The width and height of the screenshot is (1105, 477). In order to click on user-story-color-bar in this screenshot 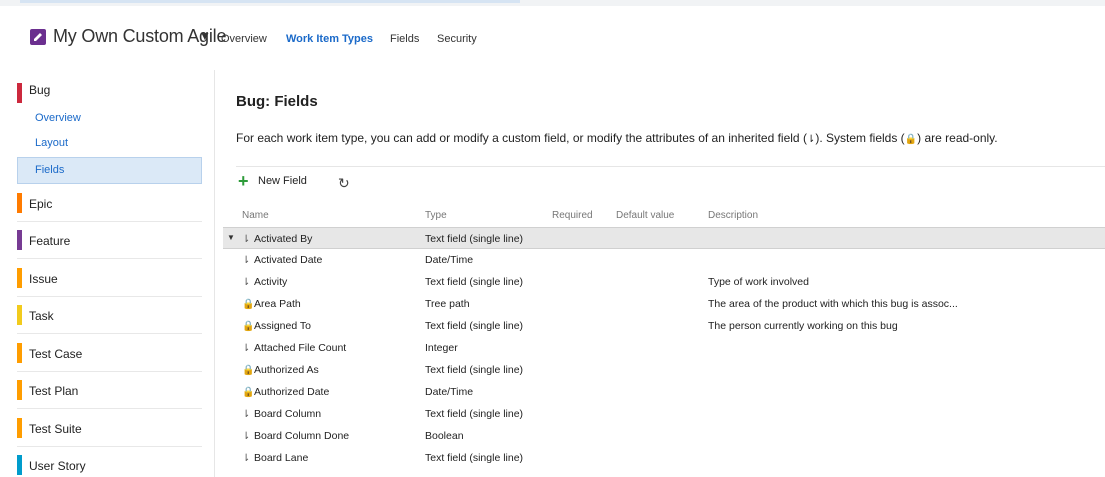, I will do `click(19, 465)`.